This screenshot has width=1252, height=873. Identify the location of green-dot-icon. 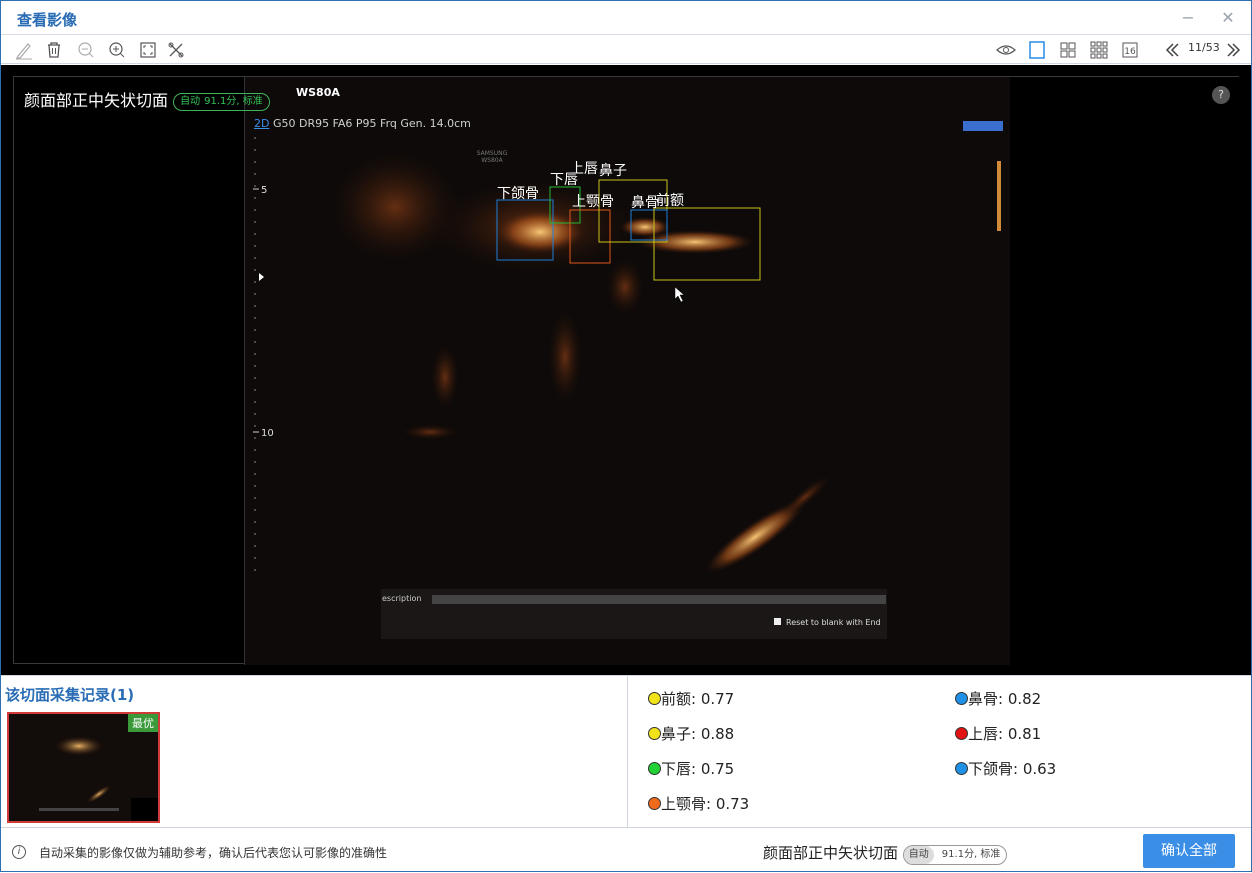
(654, 768).